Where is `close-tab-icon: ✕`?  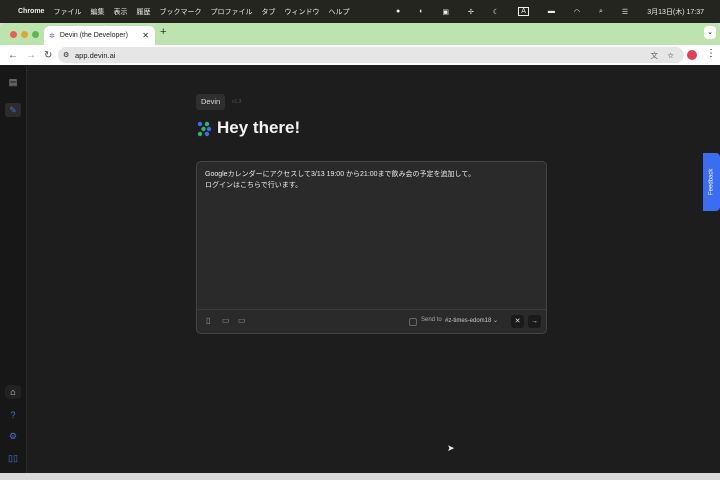 close-tab-icon: ✕ is located at coordinates (145, 35).